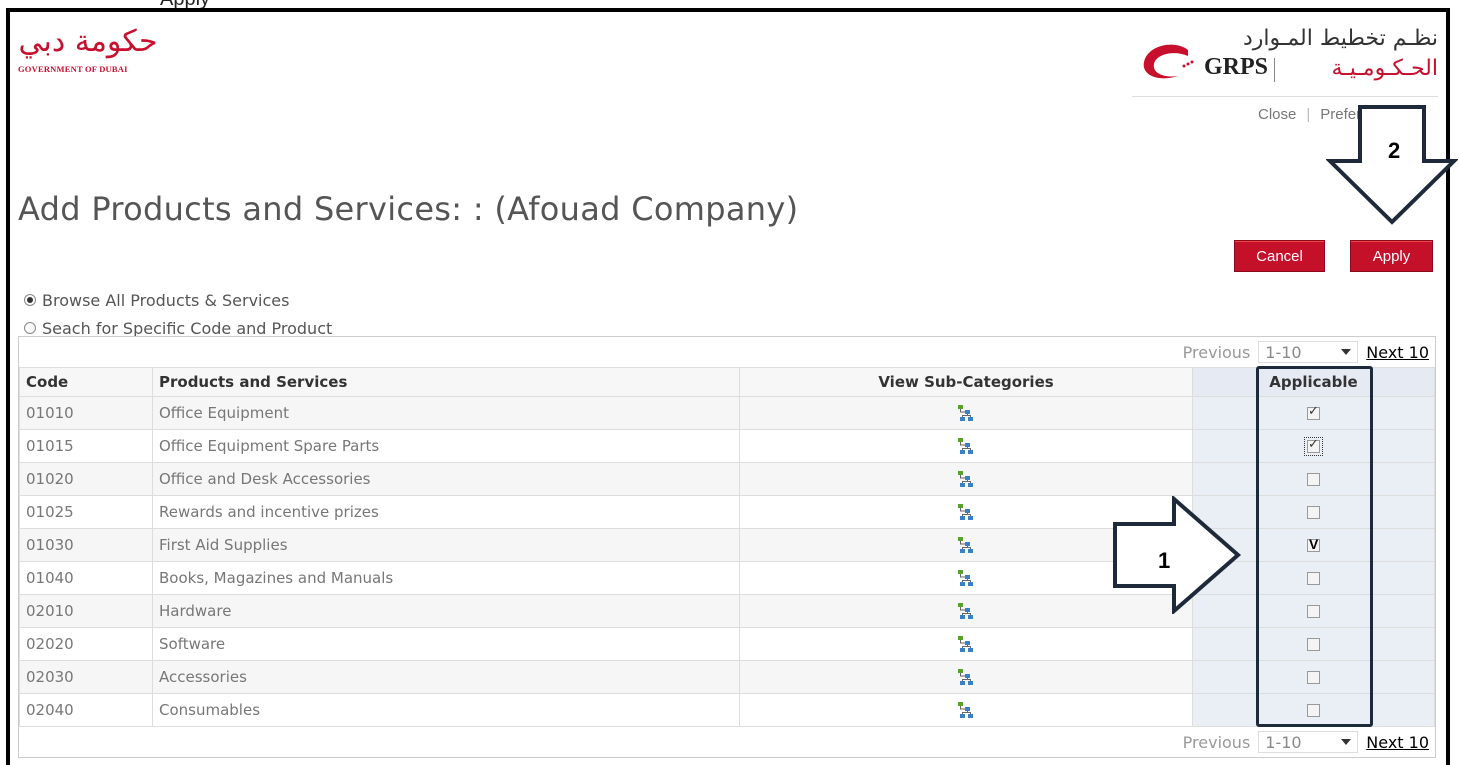 The height and width of the screenshot is (765, 1459). Describe the element at coordinates (1277, 114) in the screenshot. I see `close-link: Close` at that location.